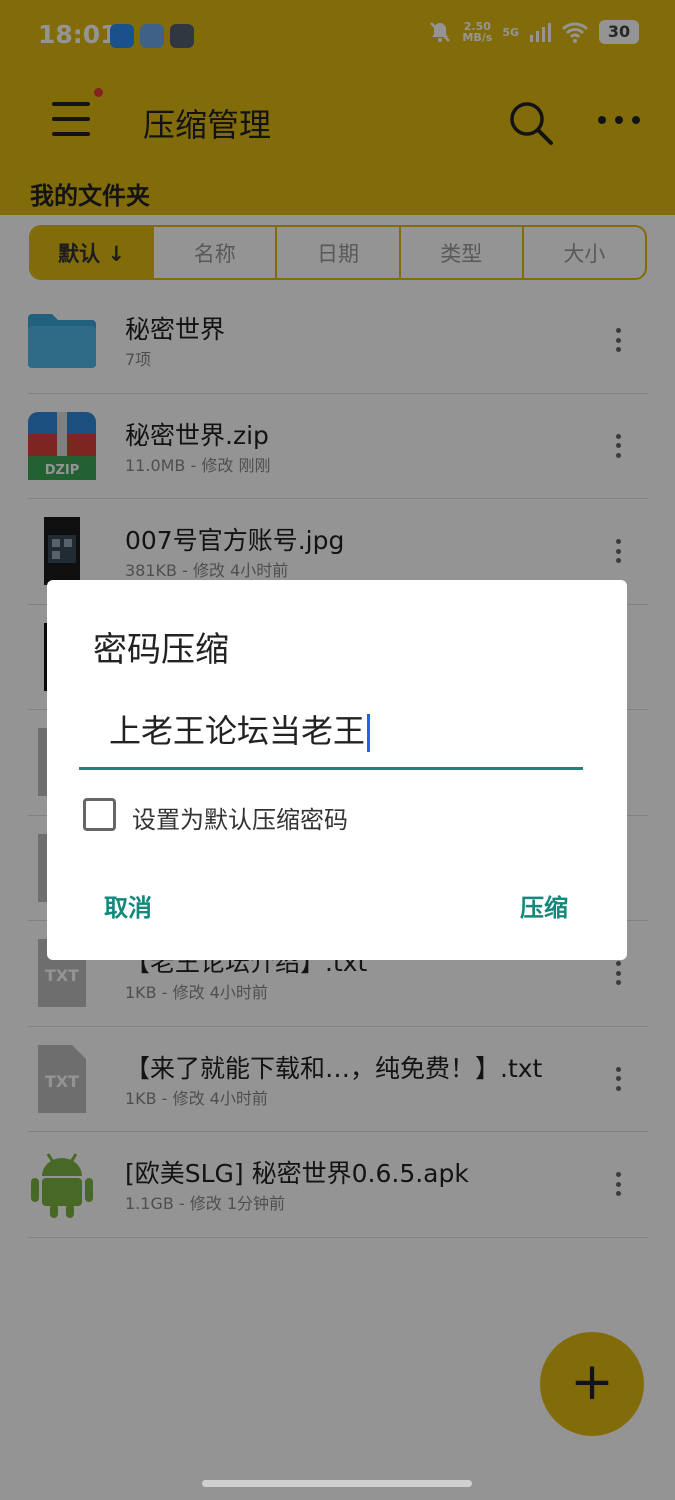  I want to click on dialog-title: 密码压缩, so click(161, 650).